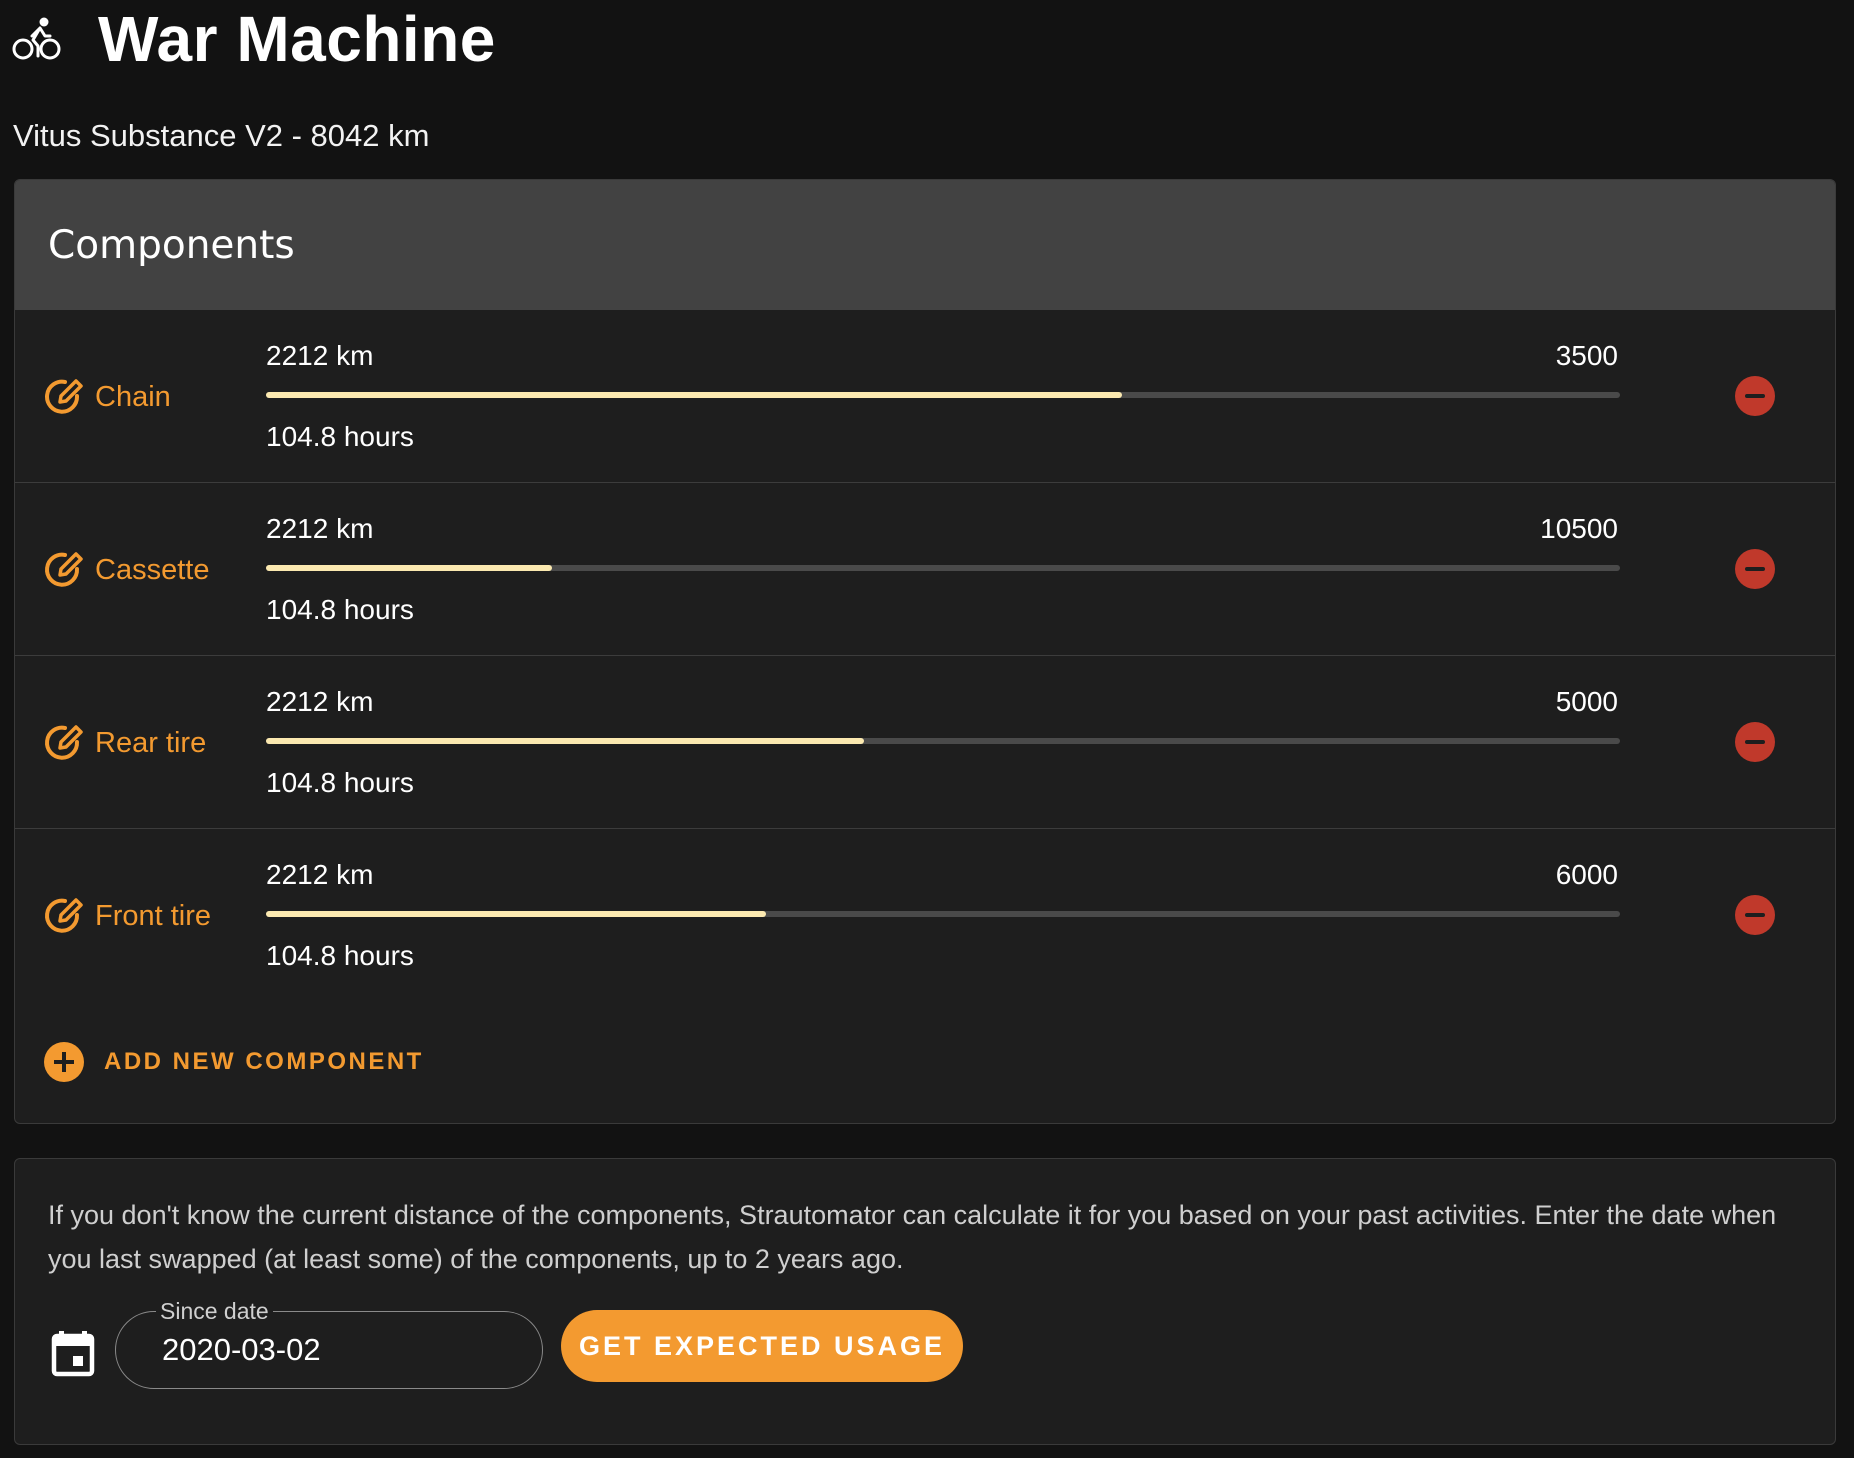 This screenshot has height=1458, width=1854. I want to click on component-name-button: Cassette, so click(126, 570).